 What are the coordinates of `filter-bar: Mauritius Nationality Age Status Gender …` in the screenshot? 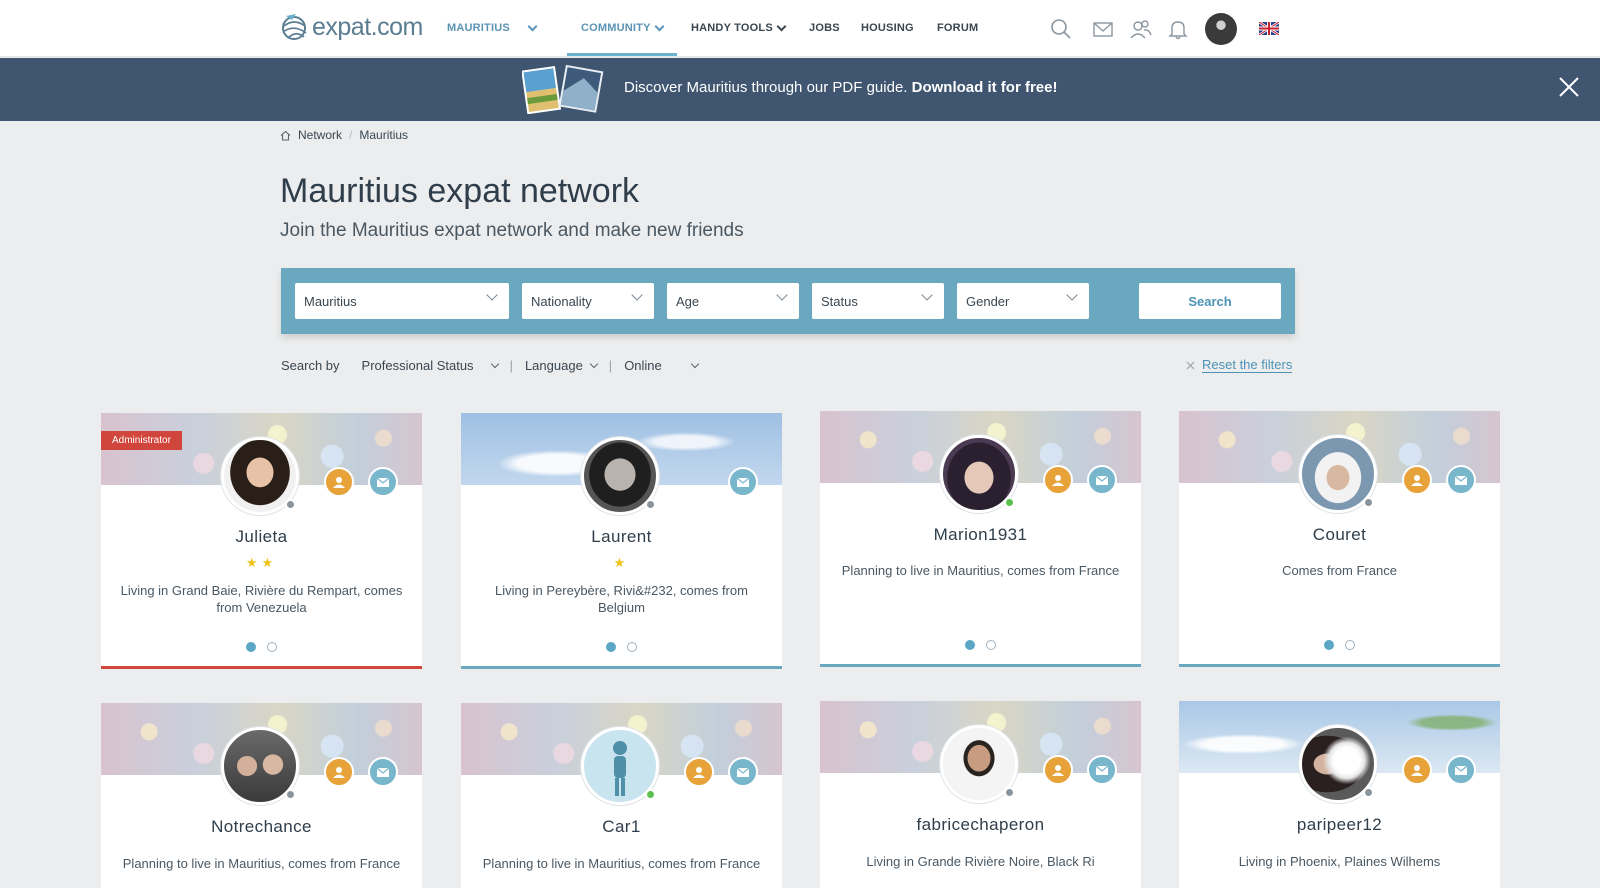 It's located at (788, 301).